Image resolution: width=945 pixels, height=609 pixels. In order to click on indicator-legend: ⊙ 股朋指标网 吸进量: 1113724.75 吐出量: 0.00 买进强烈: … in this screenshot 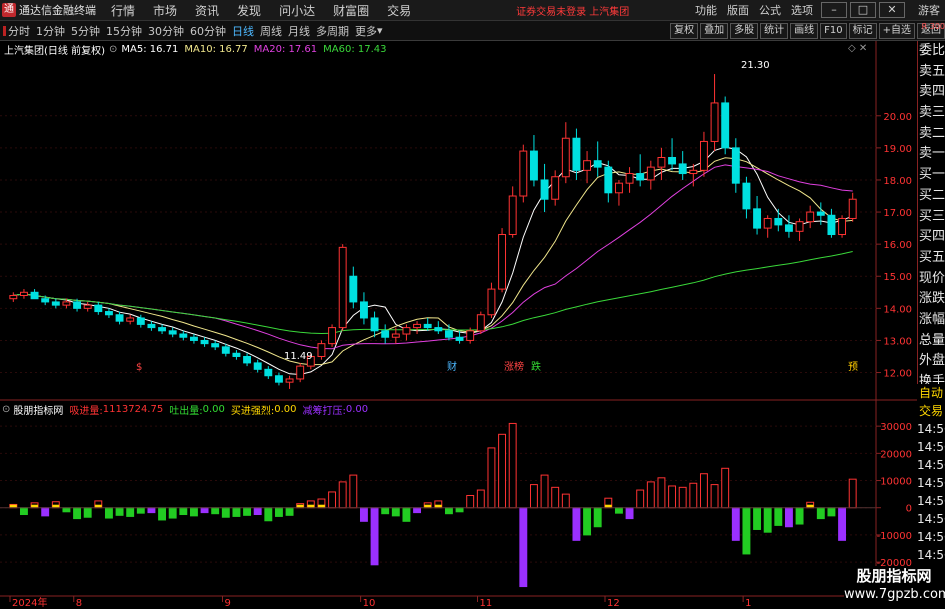, I will do `click(185, 409)`.